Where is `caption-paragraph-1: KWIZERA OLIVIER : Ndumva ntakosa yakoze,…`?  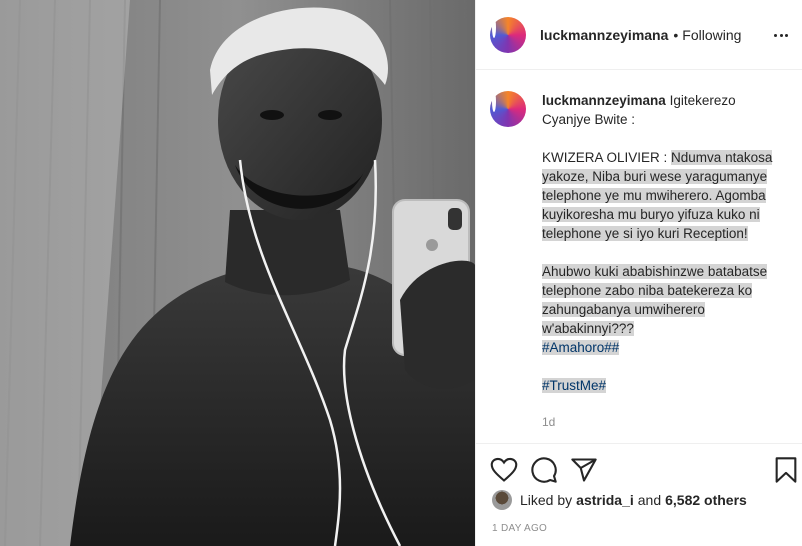
caption-paragraph-1: KWIZERA OLIVIER : Ndumva ntakosa yakoze,… is located at coordinates (662, 195).